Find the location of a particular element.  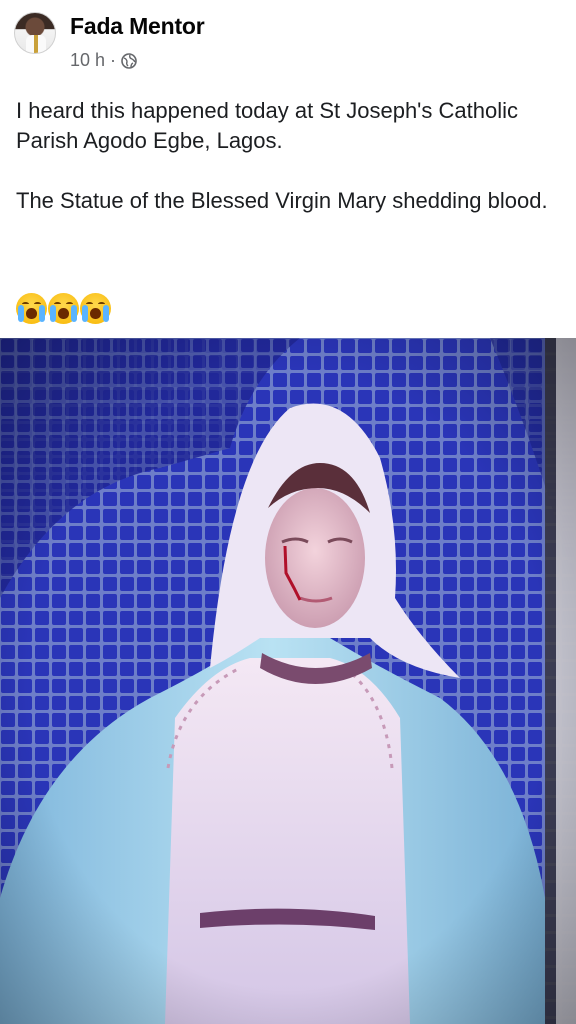

author-name: Fada Mentor is located at coordinates (137, 26).